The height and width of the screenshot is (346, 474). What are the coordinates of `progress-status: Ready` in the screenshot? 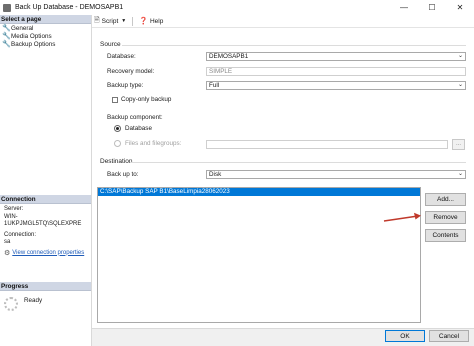 It's located at (33, 300).